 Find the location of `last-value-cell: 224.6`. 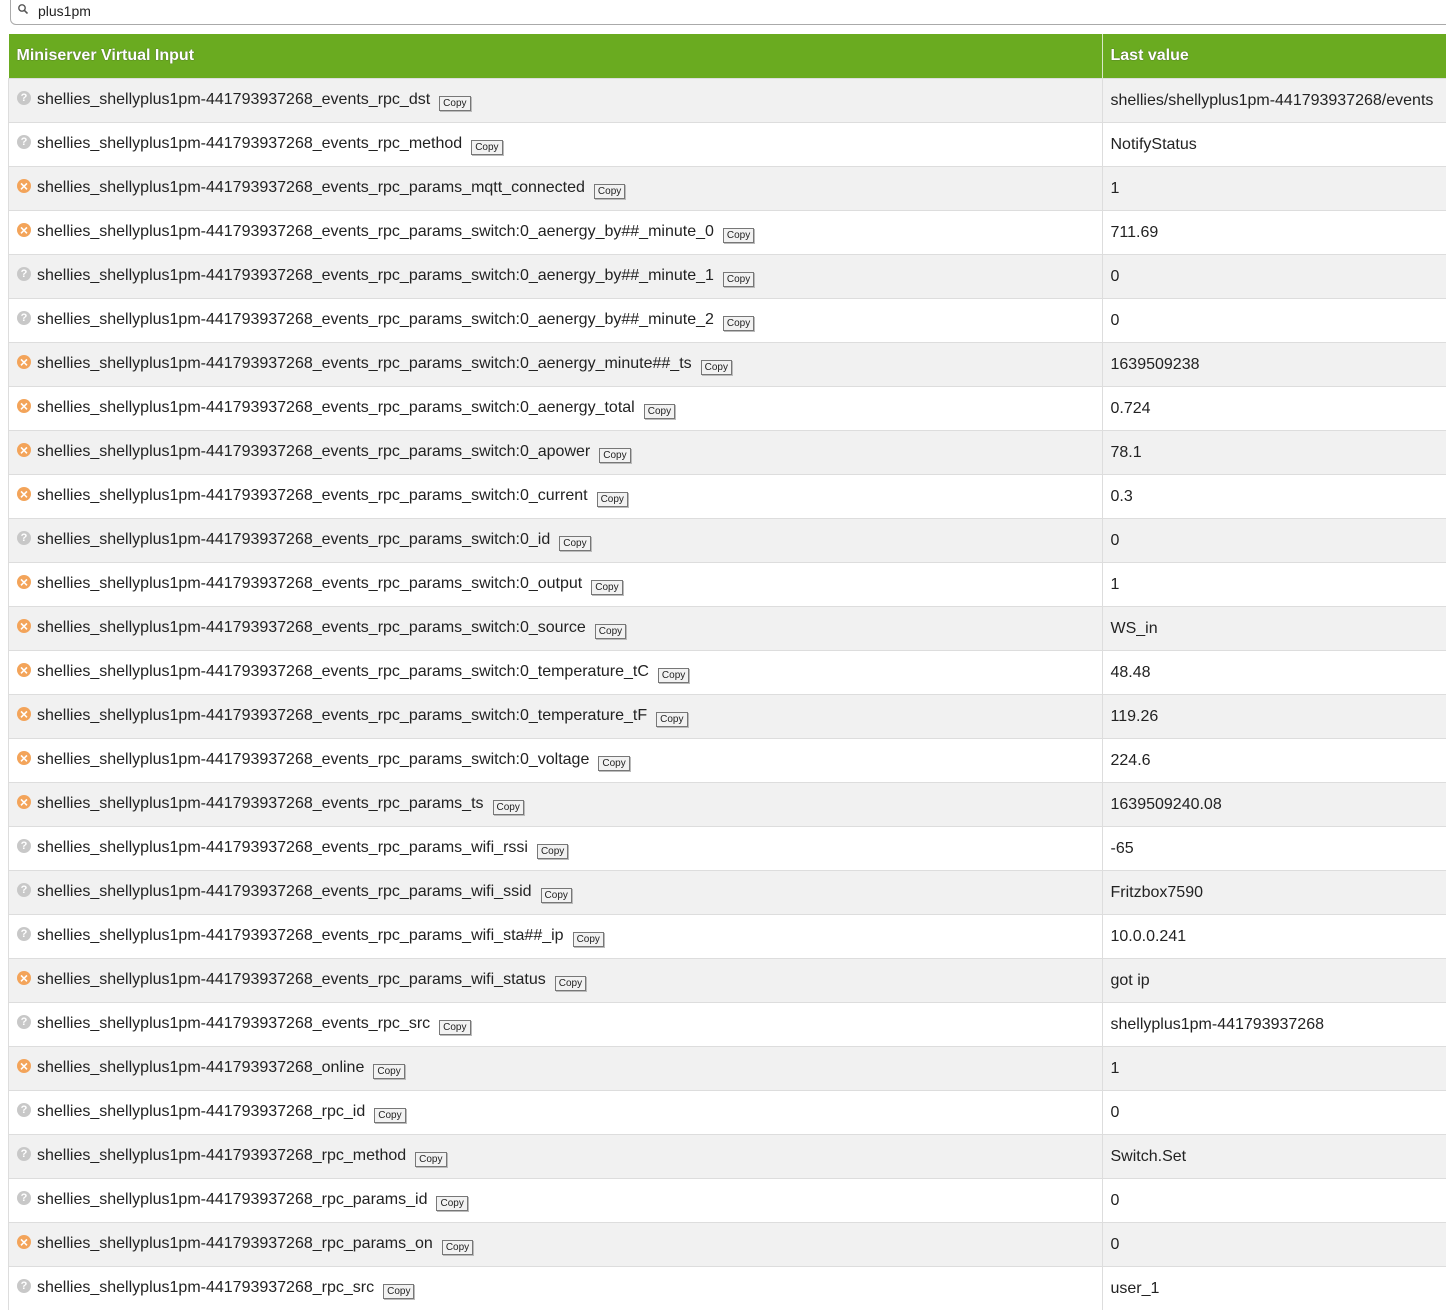

last-value-cell: 224.6 is located at coordinates (1274, 761).